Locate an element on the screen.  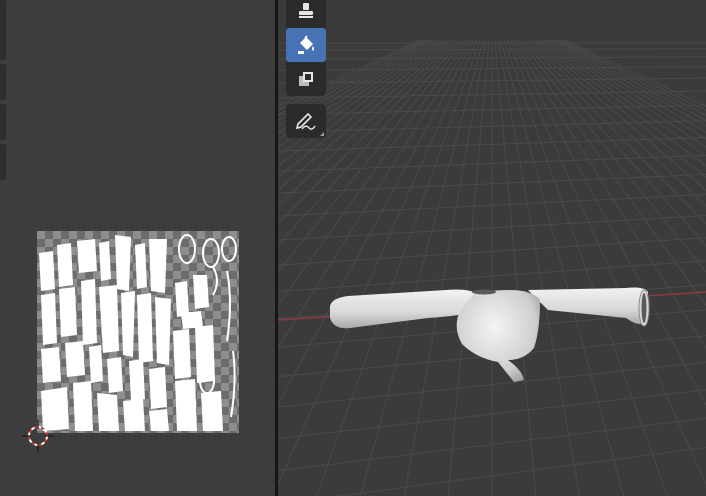
annotate-tool-button is located at coordinates (306, 121).